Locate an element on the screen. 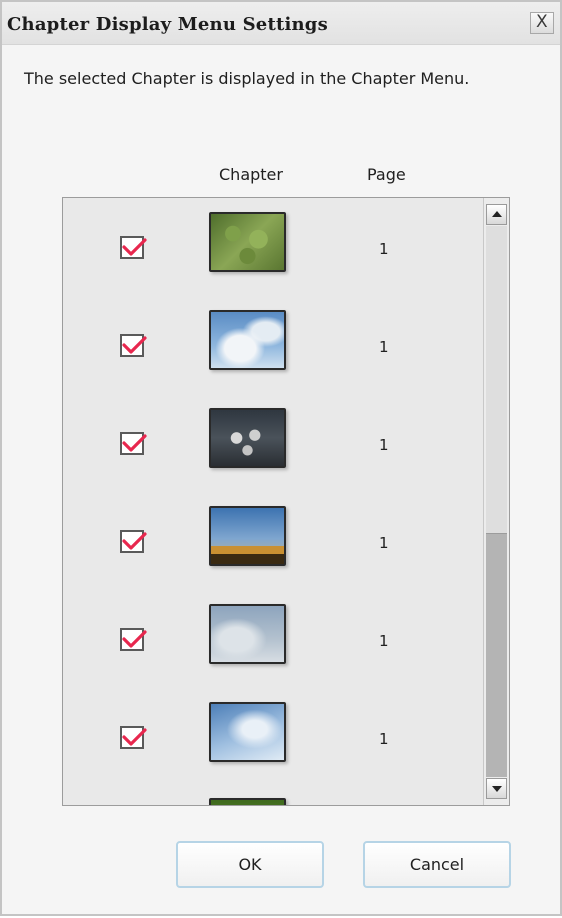  close-button: X is located at coordinates (542, 23).